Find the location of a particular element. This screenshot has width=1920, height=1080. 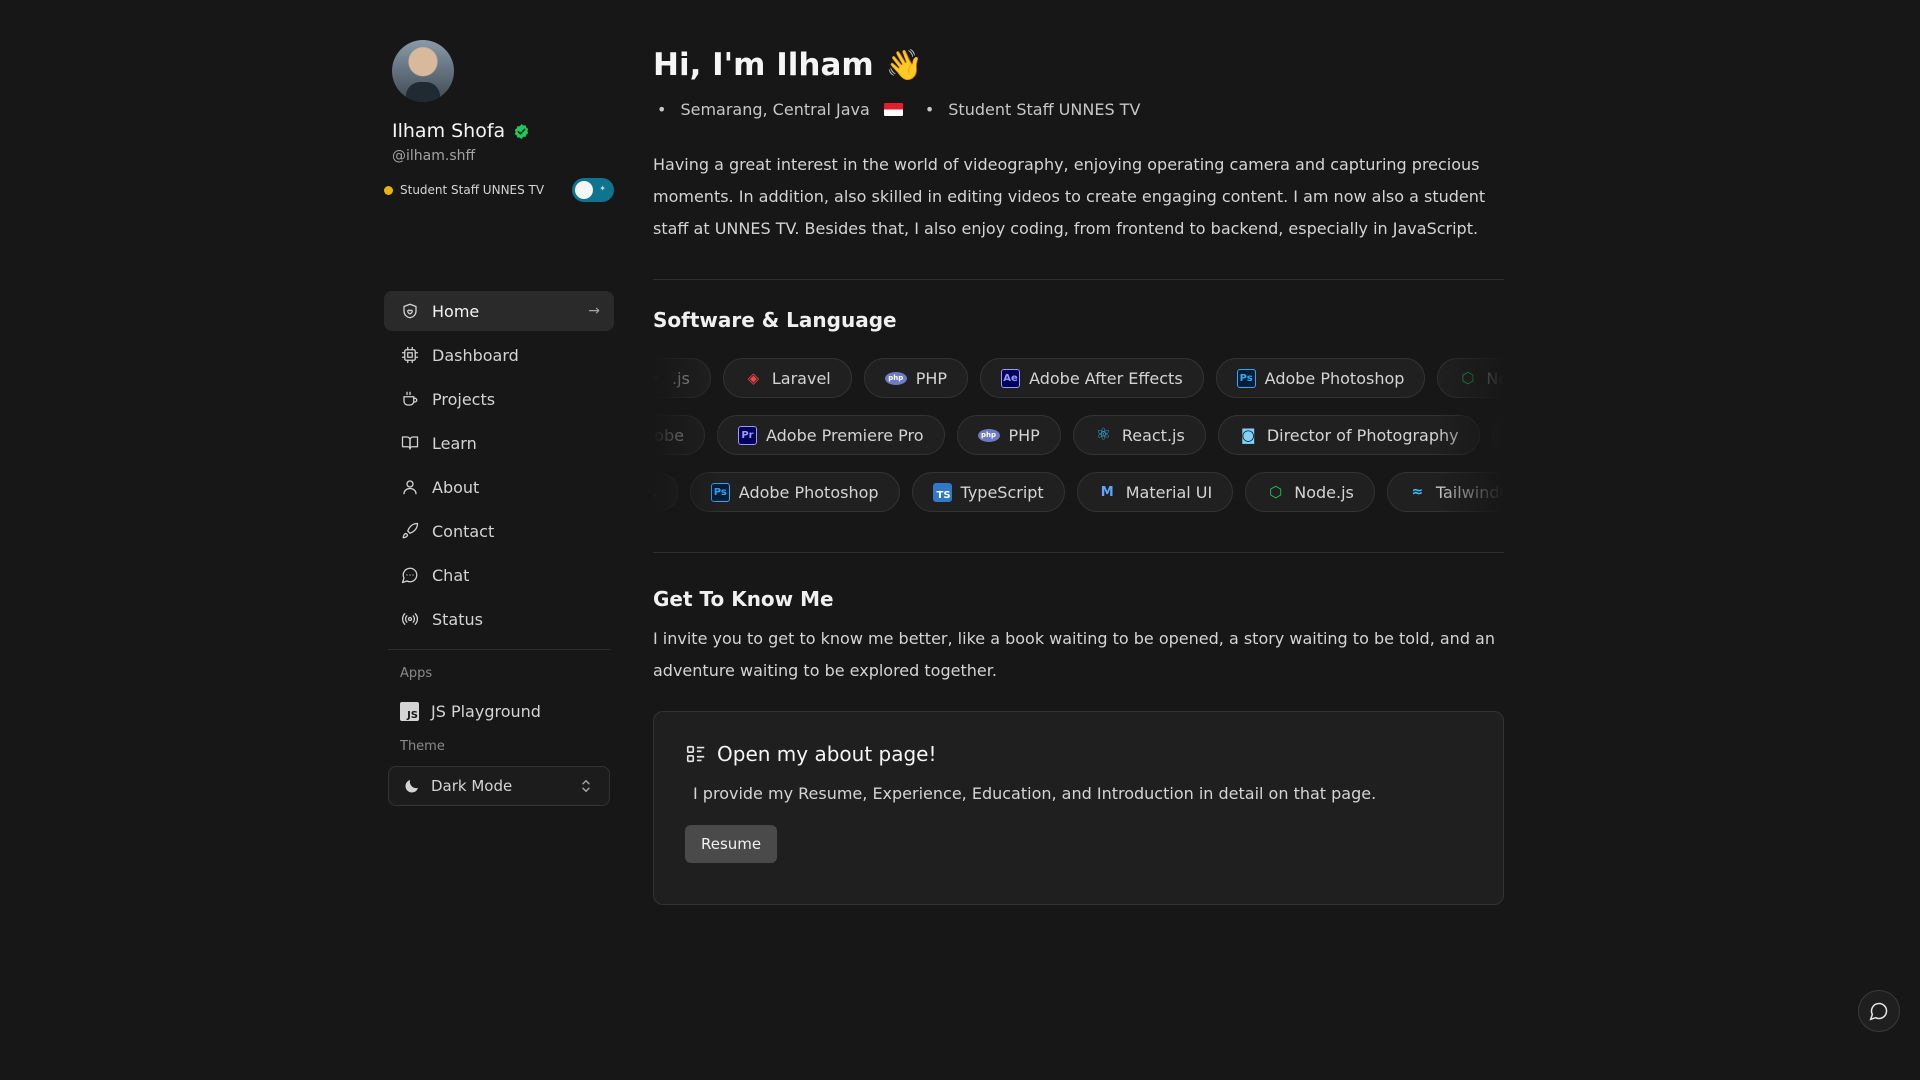

role: Student Staff UNNES TV is located at coordinates (1033, 109).